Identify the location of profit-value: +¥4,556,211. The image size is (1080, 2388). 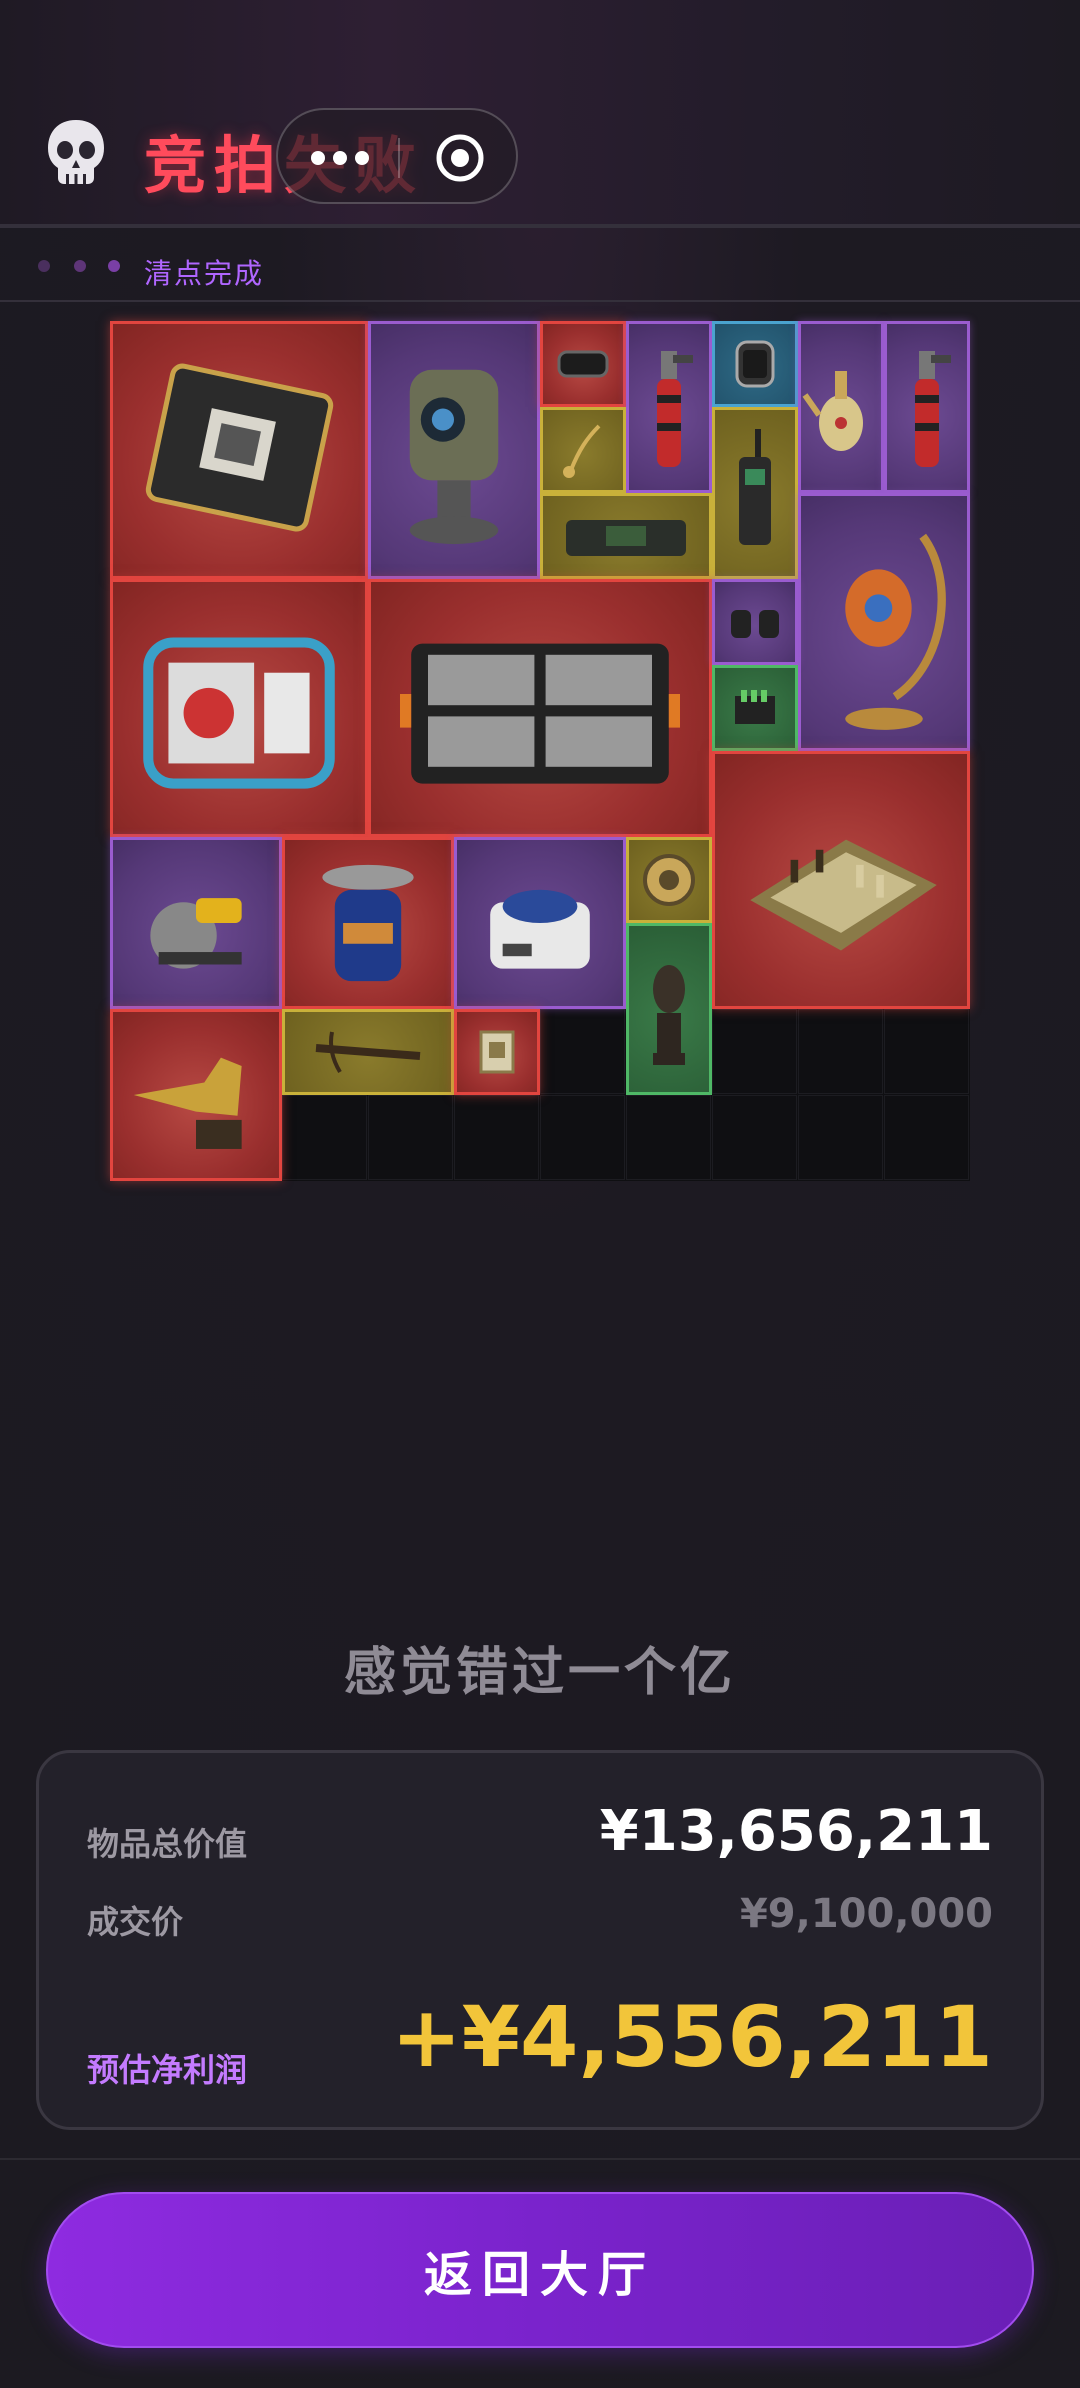
(692, 2037).